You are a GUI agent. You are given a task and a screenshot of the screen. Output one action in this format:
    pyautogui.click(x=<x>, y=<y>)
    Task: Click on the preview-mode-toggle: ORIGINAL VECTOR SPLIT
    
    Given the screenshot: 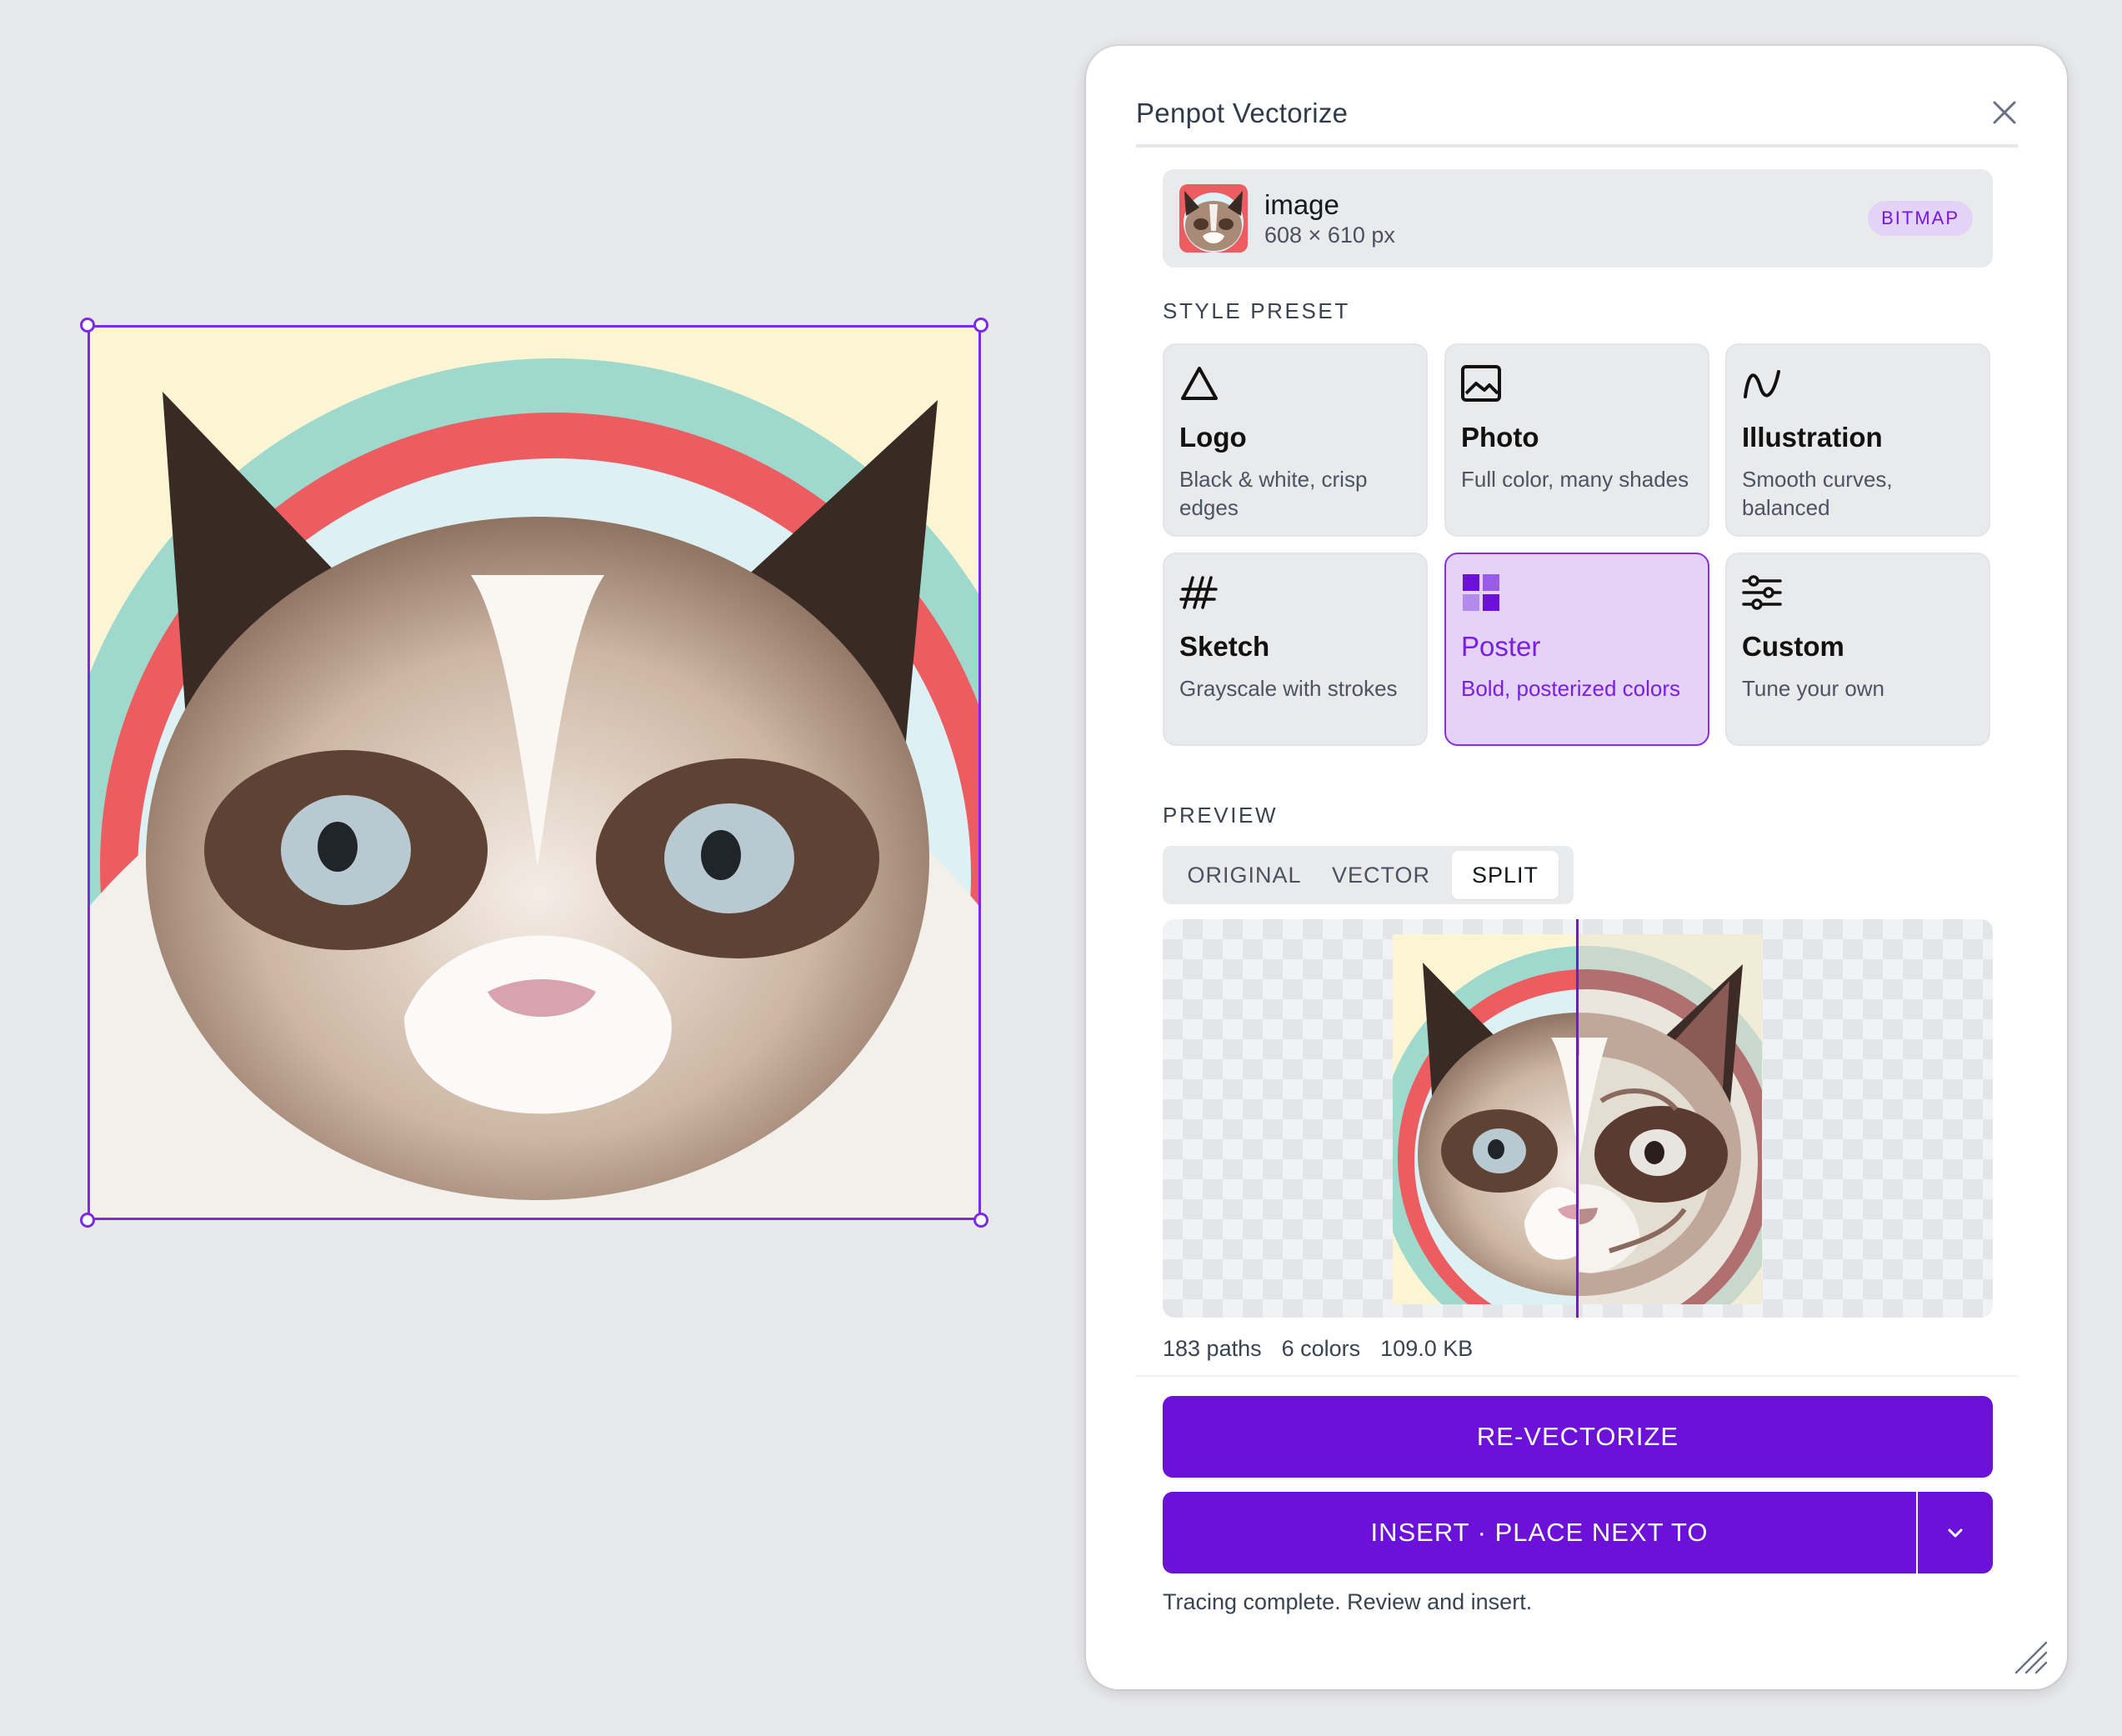 What is the action you would take?
    pyautogui.click(x=1368, y=875)
    